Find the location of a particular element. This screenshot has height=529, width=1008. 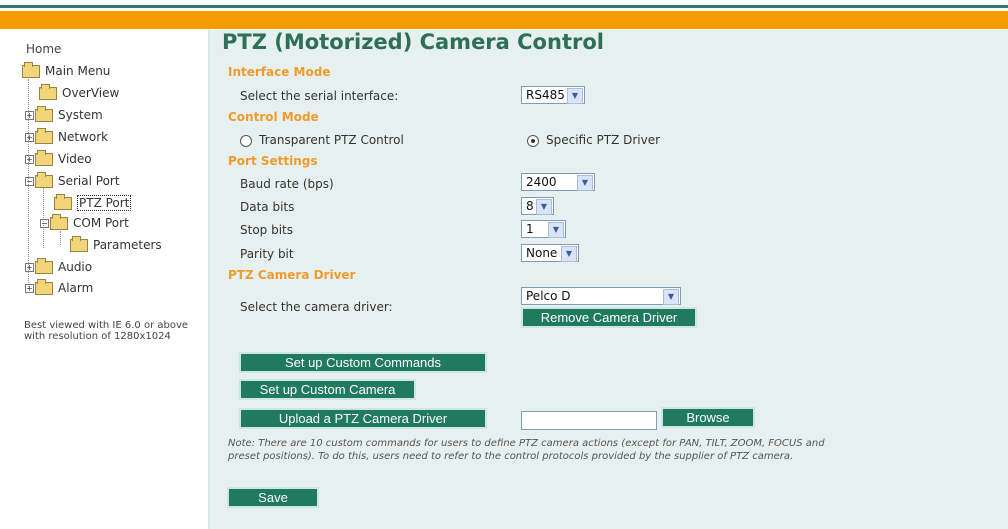

baud-rate-select: 2400 ▼ is located at coordinates (558, 182).